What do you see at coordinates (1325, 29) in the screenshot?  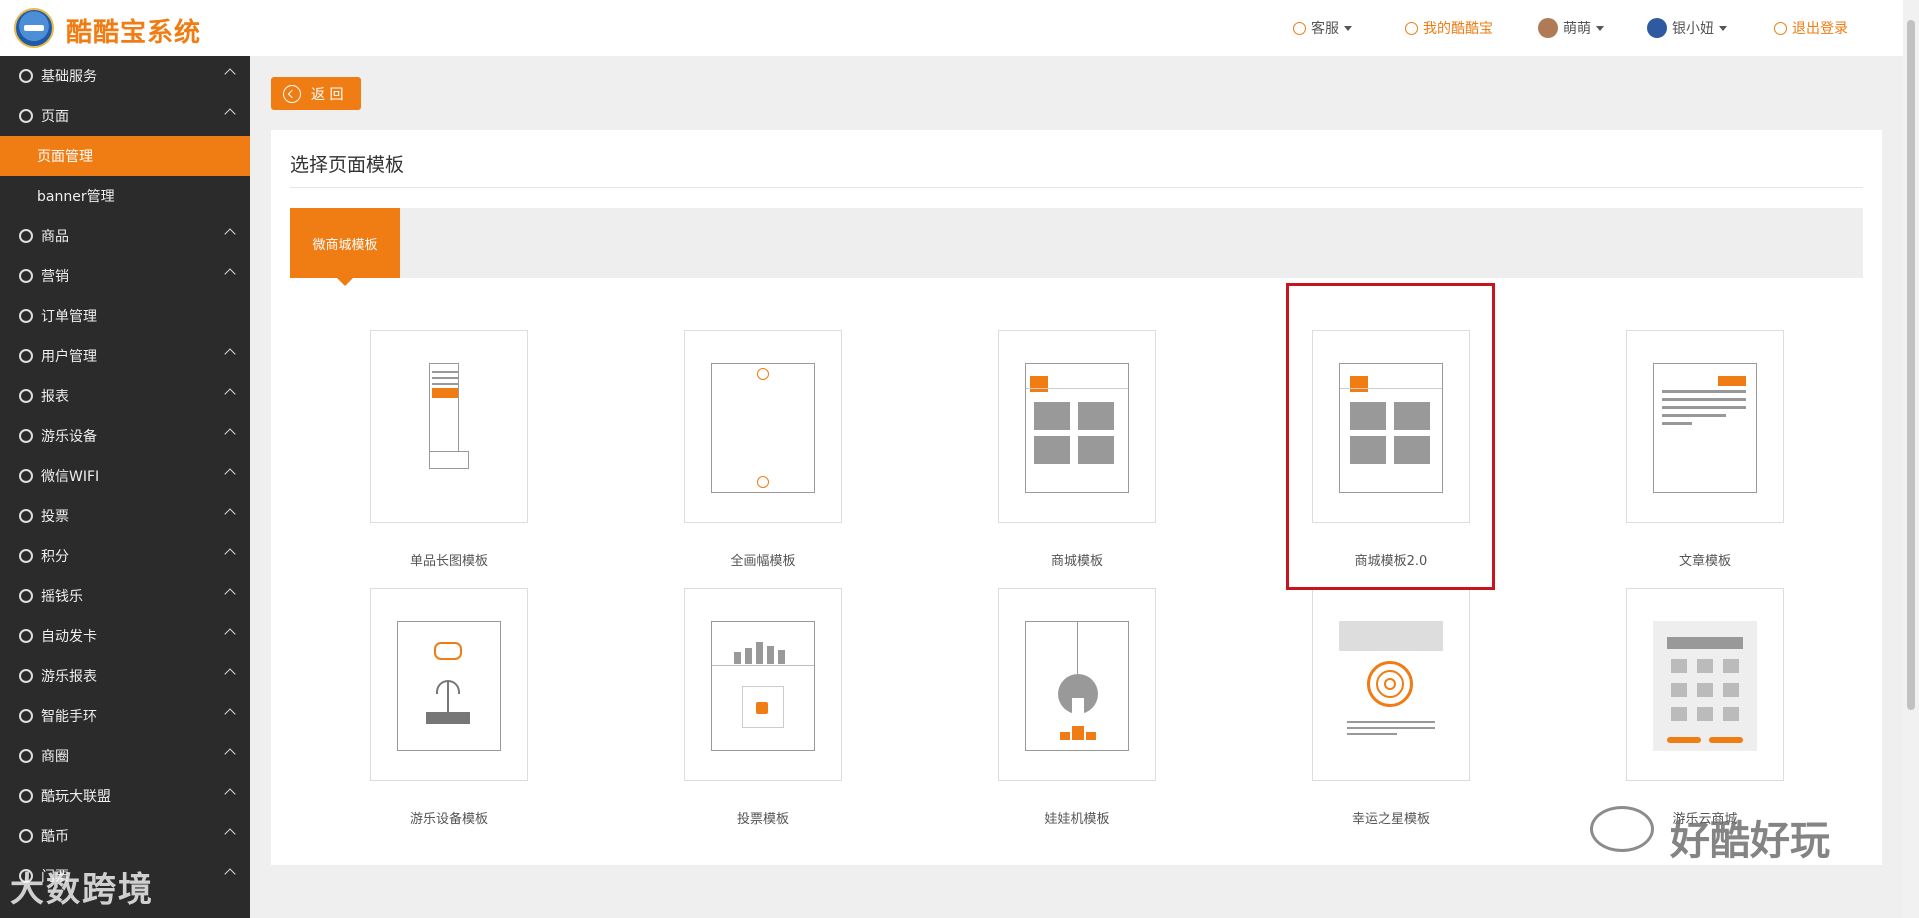 I see `customer-service-label: 客服` at bounding box center [1325, 29].